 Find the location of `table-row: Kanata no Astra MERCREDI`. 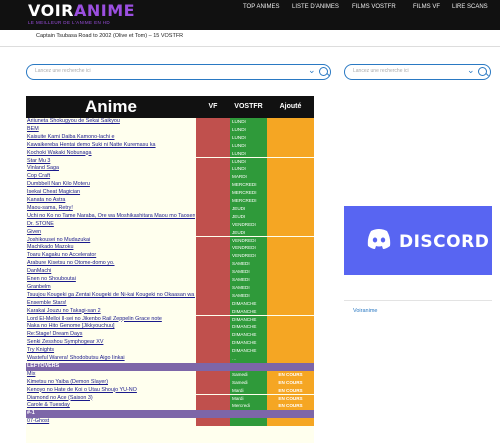

table-row: Kanata no Astra MERCREDI is located at coordinates (170, 201).